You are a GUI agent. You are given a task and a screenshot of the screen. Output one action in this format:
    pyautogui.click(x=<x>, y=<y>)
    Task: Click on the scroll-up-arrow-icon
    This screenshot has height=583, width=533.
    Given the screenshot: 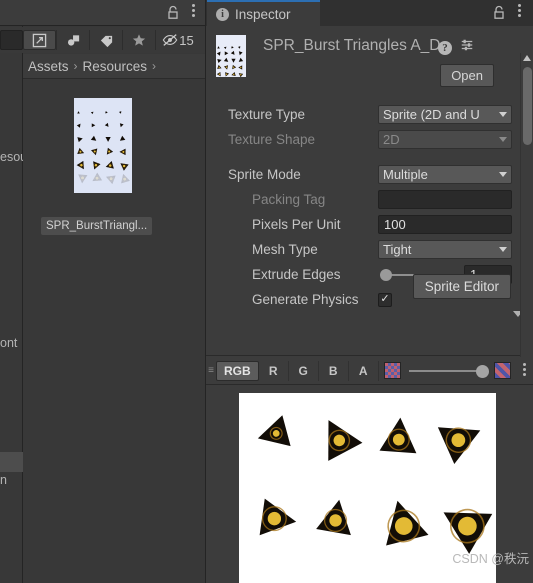 What is the action you would take?
    pyautogui.click(x=527, y=58)
    